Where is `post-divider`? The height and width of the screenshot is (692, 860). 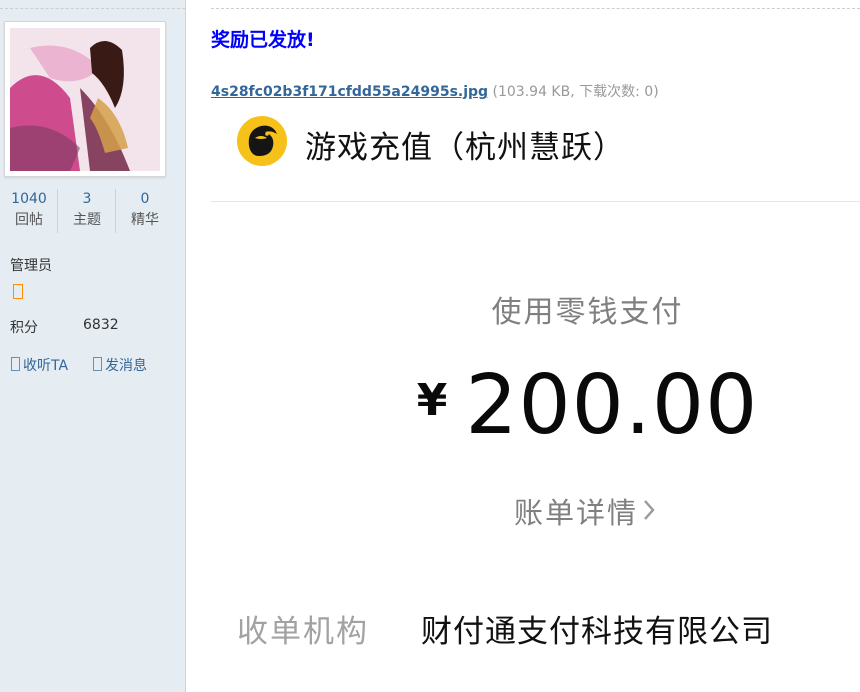
post-divider is located at coordinates (535, 8).